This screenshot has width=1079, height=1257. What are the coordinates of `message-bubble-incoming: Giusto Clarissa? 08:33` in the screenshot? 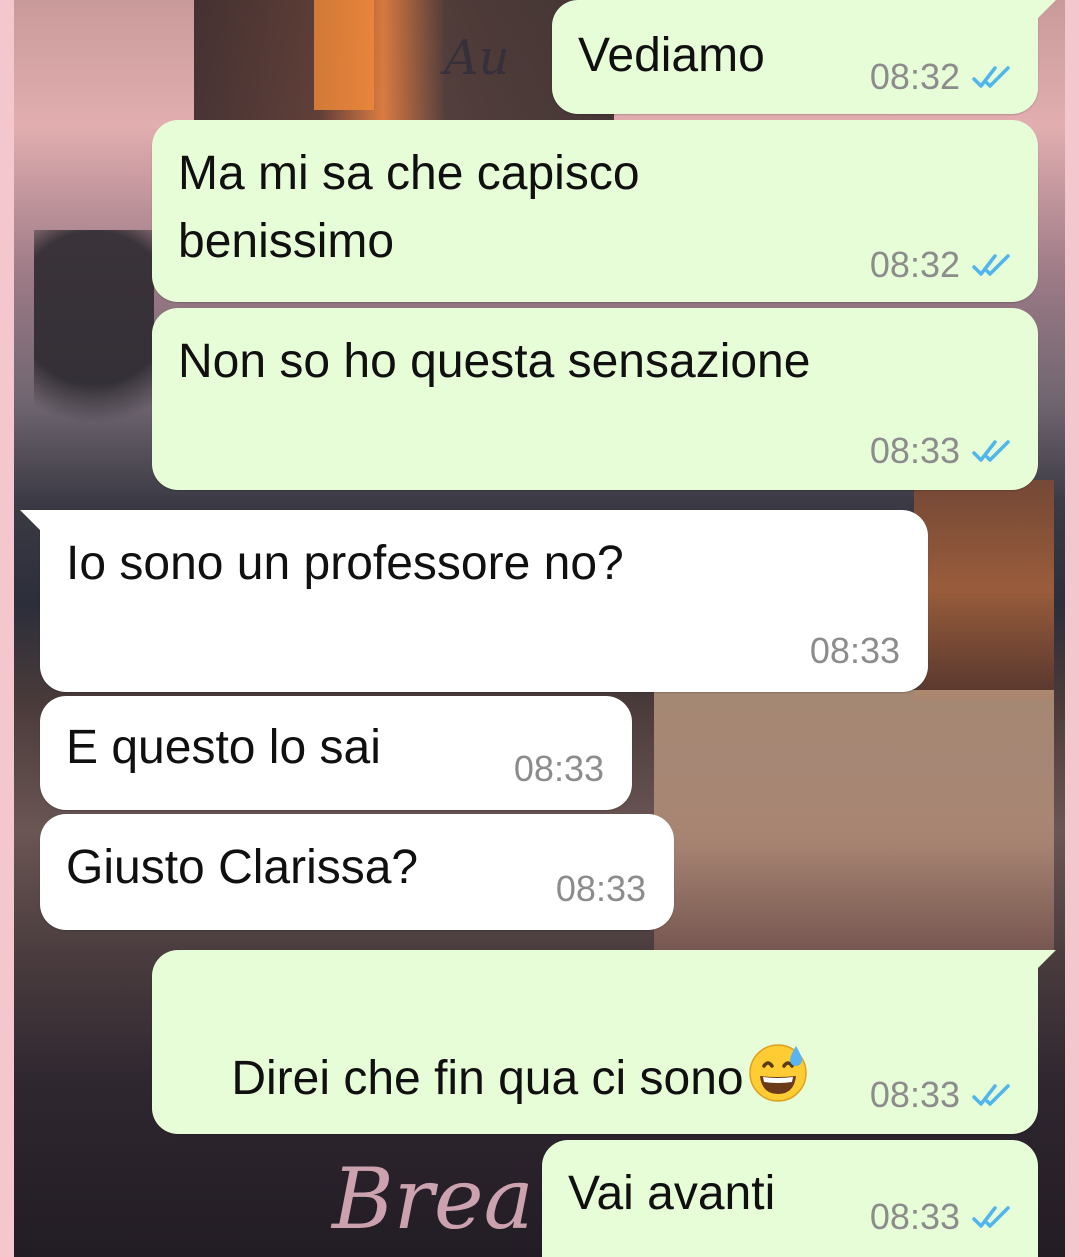 It's located at (357, 872).